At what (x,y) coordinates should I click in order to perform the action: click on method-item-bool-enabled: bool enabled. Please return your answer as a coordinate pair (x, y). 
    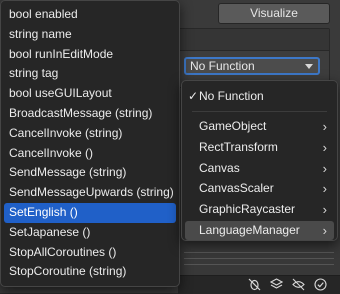
    Looking at the image, I should click on (90, 15).